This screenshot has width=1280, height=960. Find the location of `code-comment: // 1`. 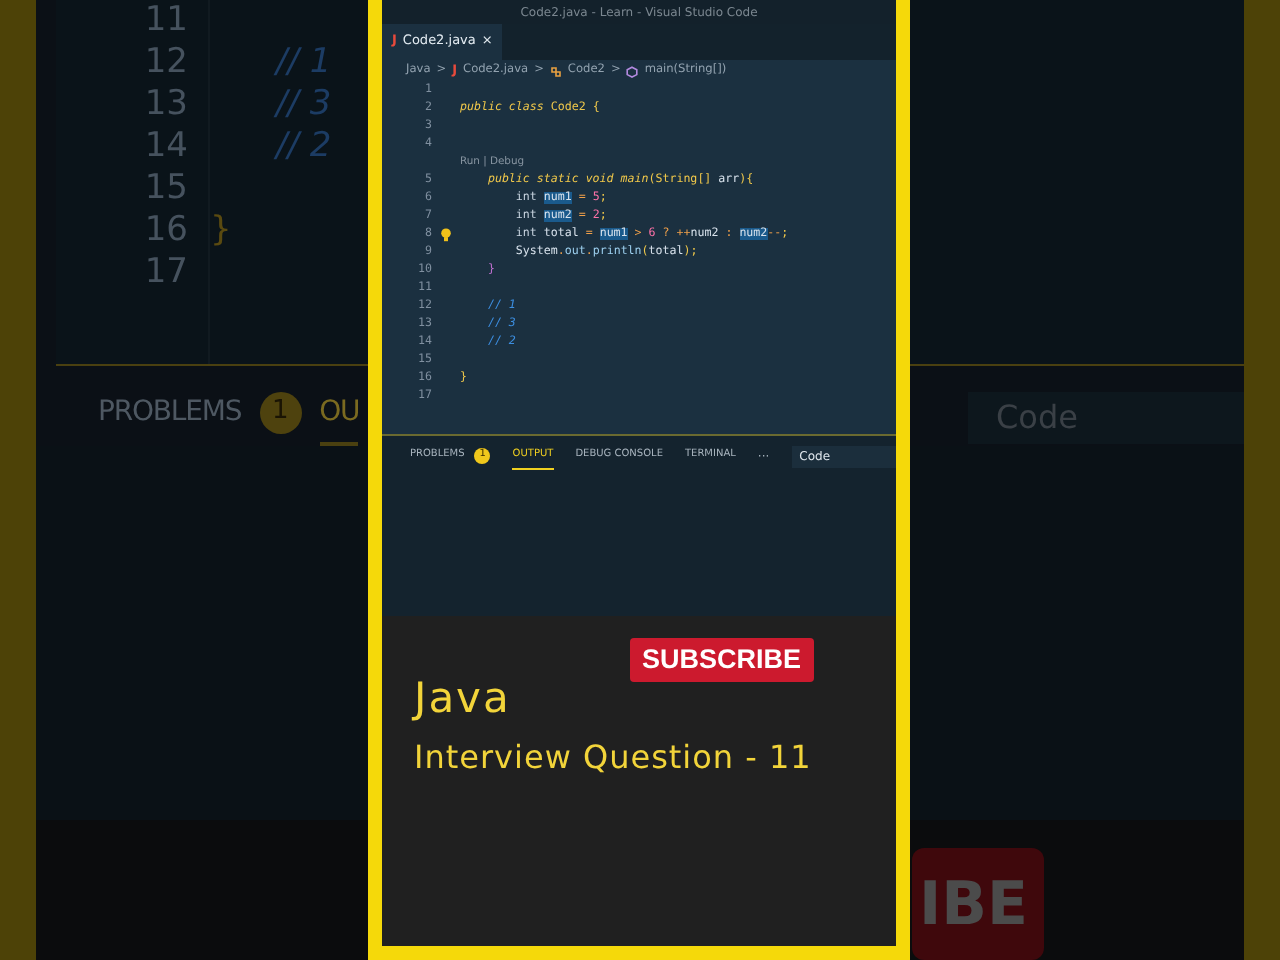

code-comment: // 1 is located at coordinates (302, 62).